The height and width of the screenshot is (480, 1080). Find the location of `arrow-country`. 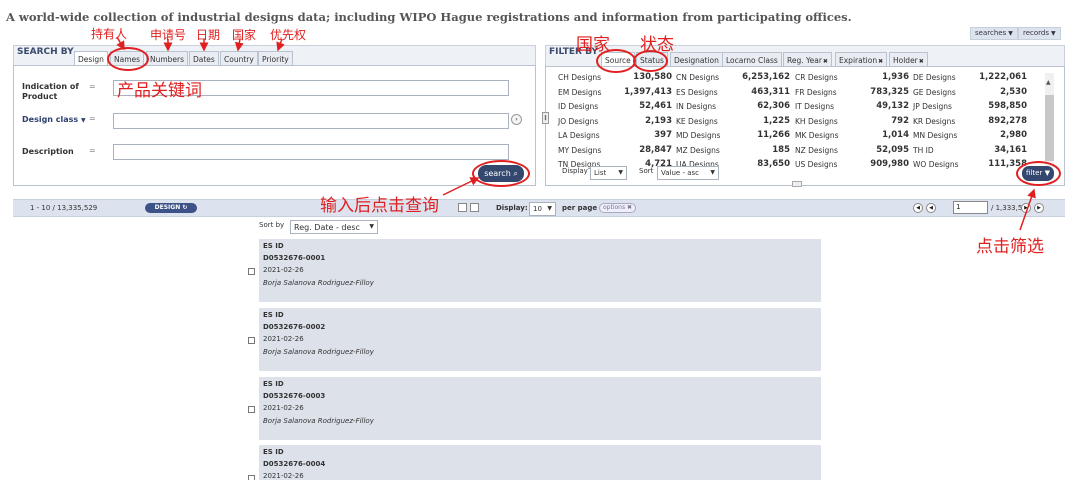

arrow-country is located at coordinates (239, 45).